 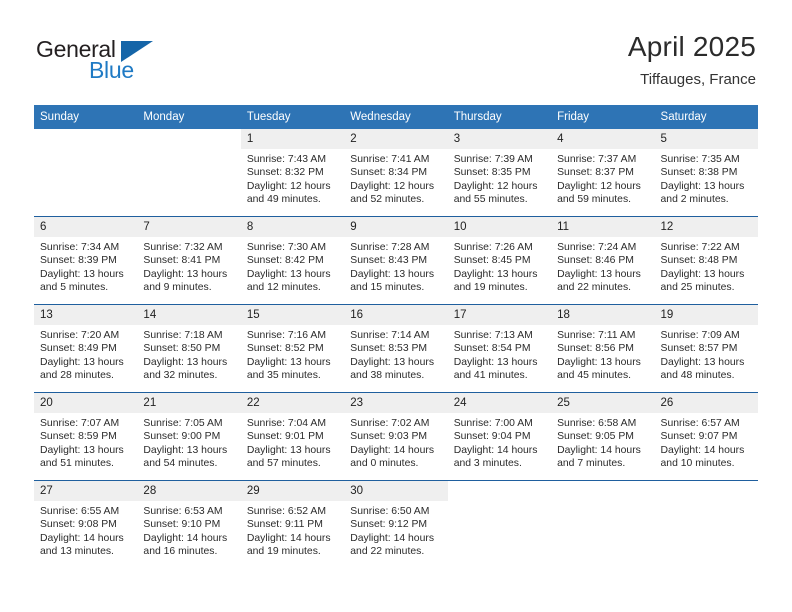 I want to click on sunrise-text: Sunrise: 7:02 AM, so click(x=390, y=423).